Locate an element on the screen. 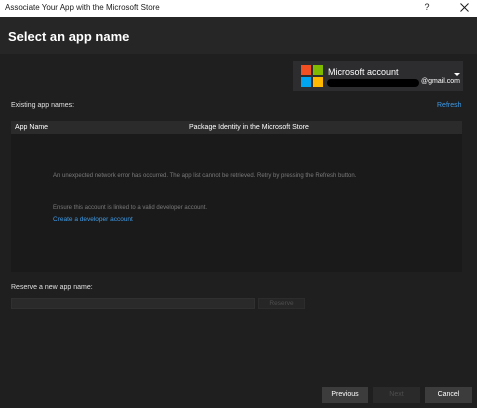 The height and width of the screenshot is (408, 477). next-button: Next is located at coordinates (396, 395).